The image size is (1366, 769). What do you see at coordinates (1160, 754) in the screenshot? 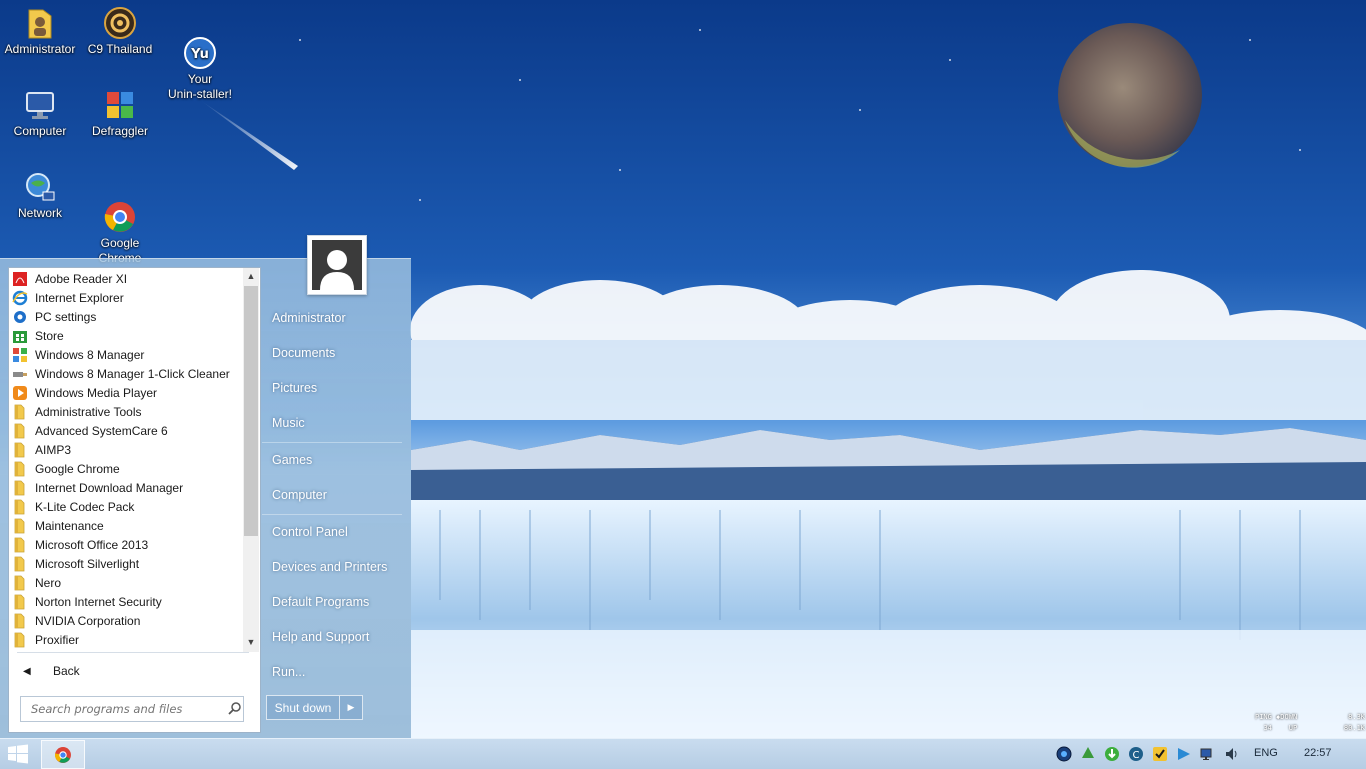
I see `tray-norton-icon` at bounding box center [1160, 754].